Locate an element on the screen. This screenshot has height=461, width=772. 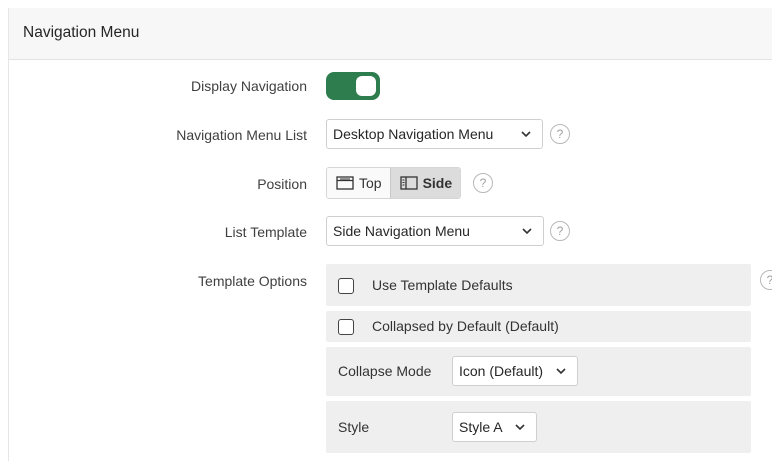
style-label: Style is located at coordinates (354, 427).